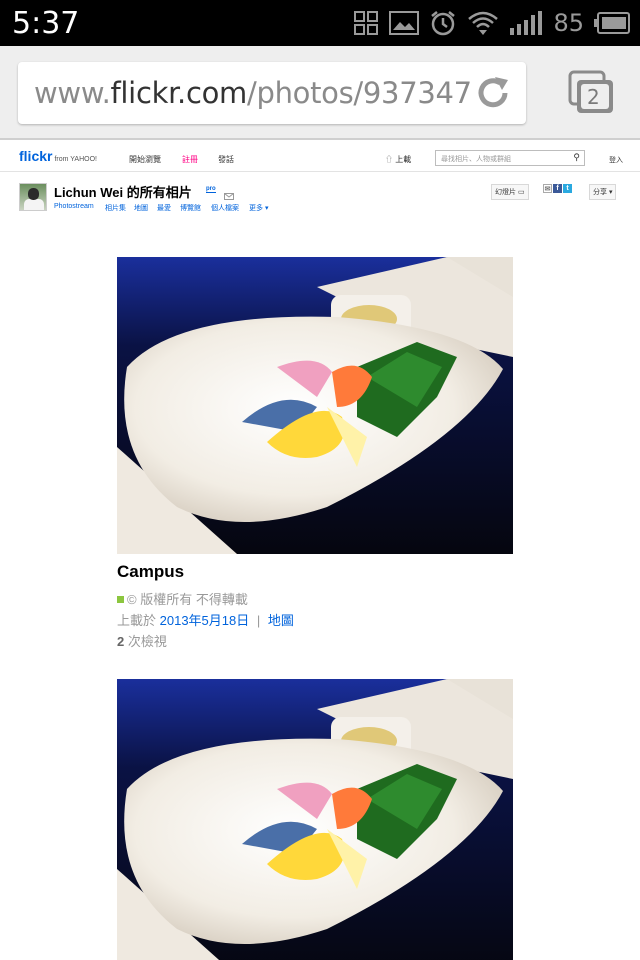 The image size is (640, 960). I want to click on subnav-map: 地圖, so click(141, 208).